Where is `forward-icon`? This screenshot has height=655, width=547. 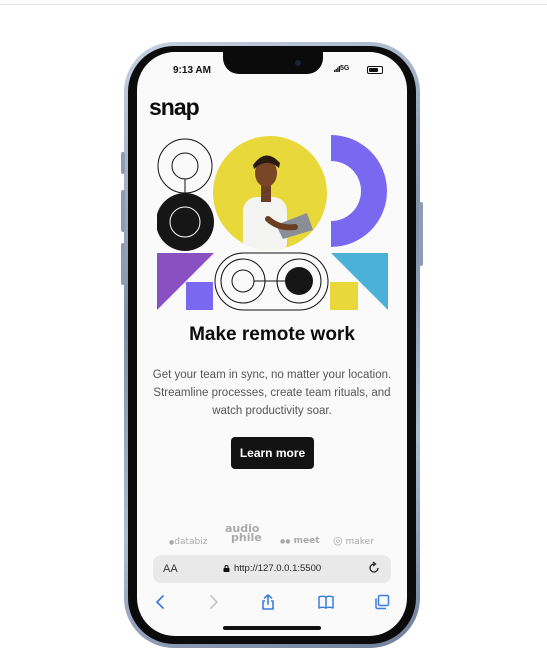 forward-icon is located at coordinates (213, 602).